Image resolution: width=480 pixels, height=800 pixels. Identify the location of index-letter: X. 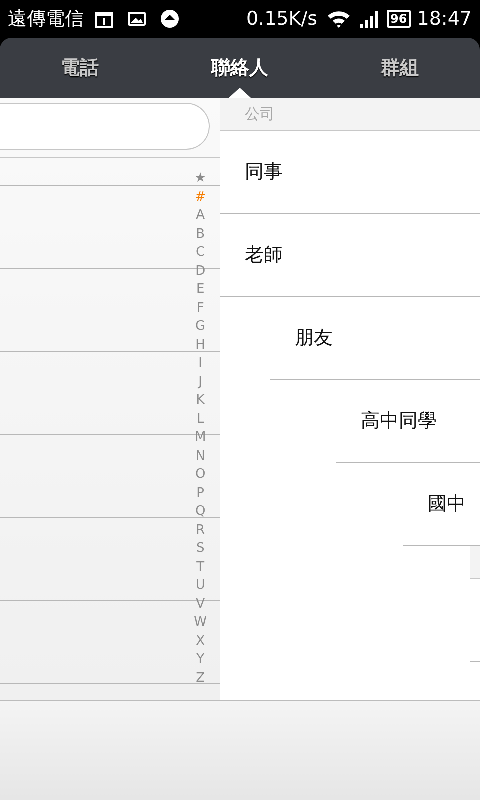
(201, 641).